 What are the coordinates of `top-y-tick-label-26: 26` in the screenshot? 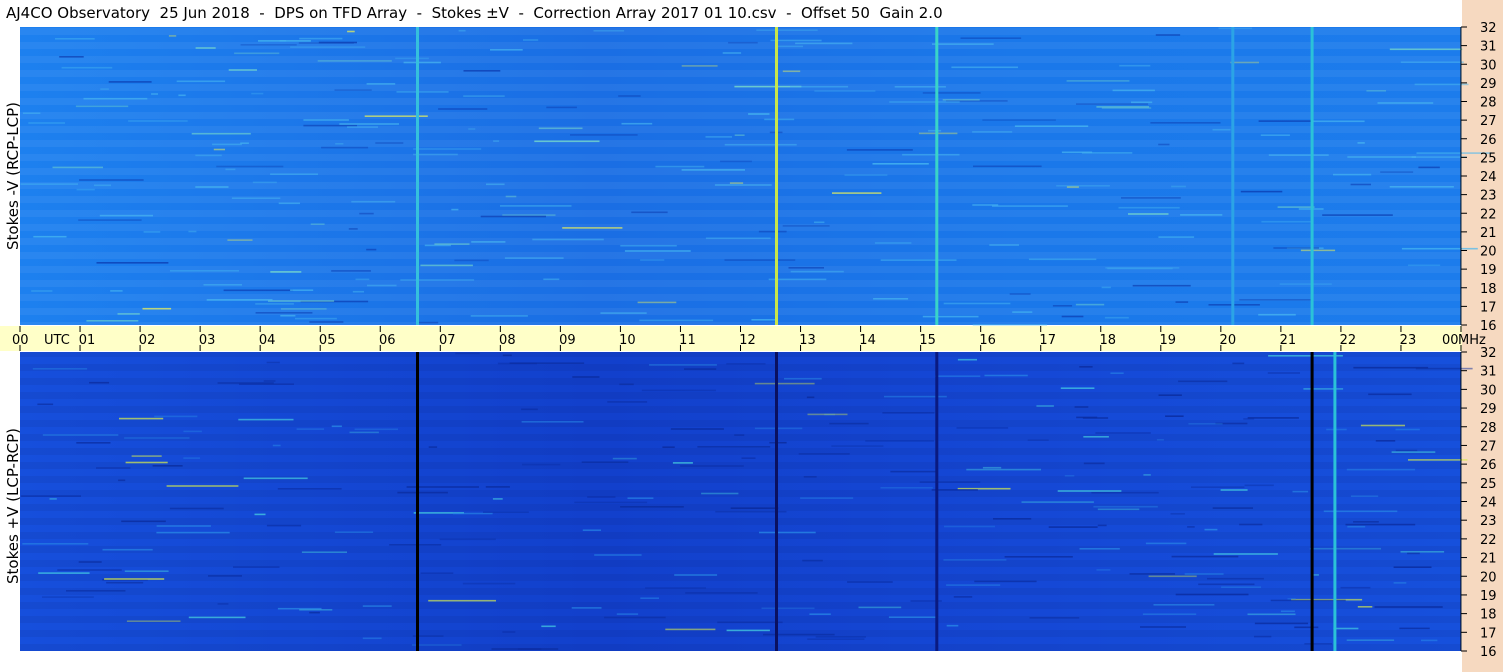 It's located at (1488, 140).